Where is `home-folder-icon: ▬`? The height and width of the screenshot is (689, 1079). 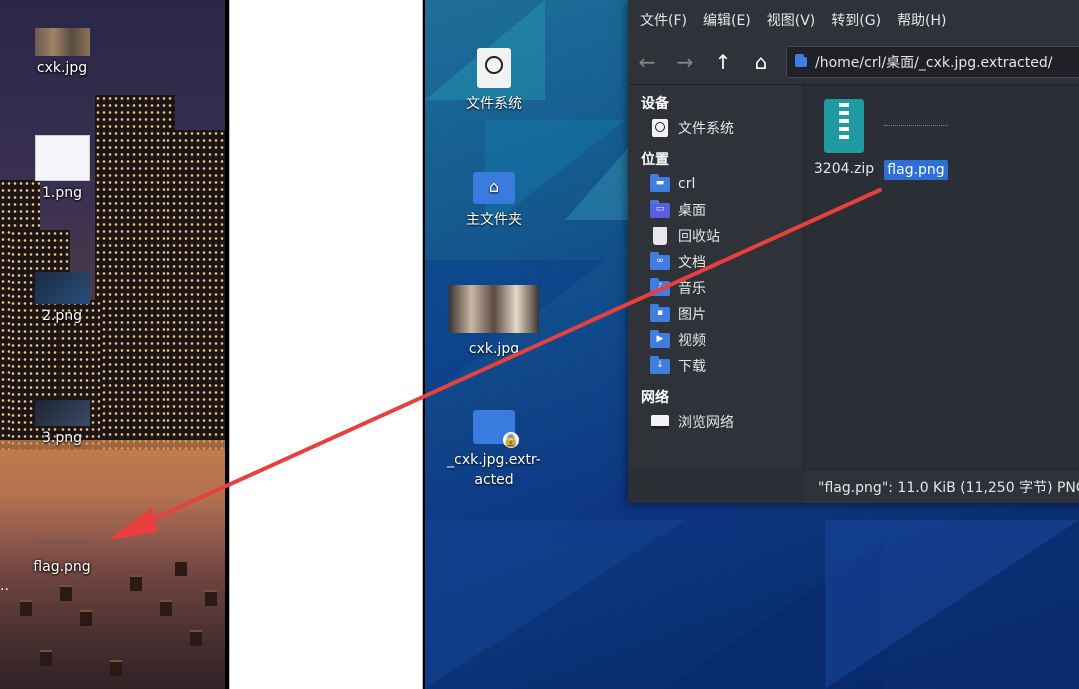 home-folder-icon: ▬ is located at coordinates (660, 183).